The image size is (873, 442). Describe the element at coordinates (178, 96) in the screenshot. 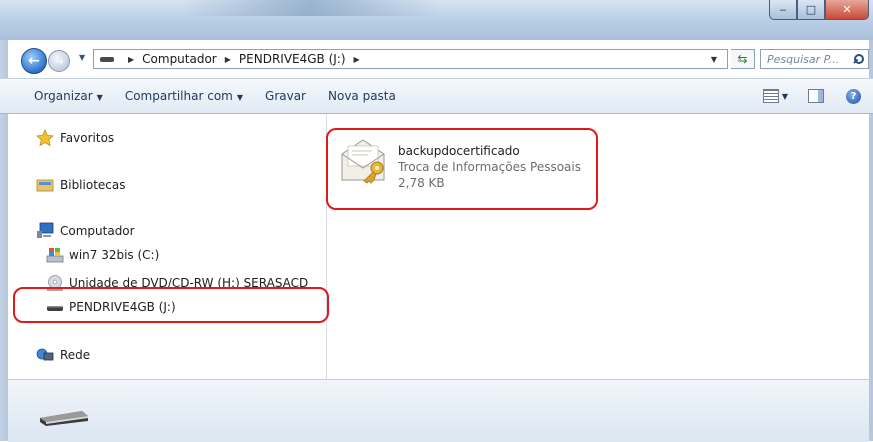

I see `share-label: Compartilhar com` at that location.